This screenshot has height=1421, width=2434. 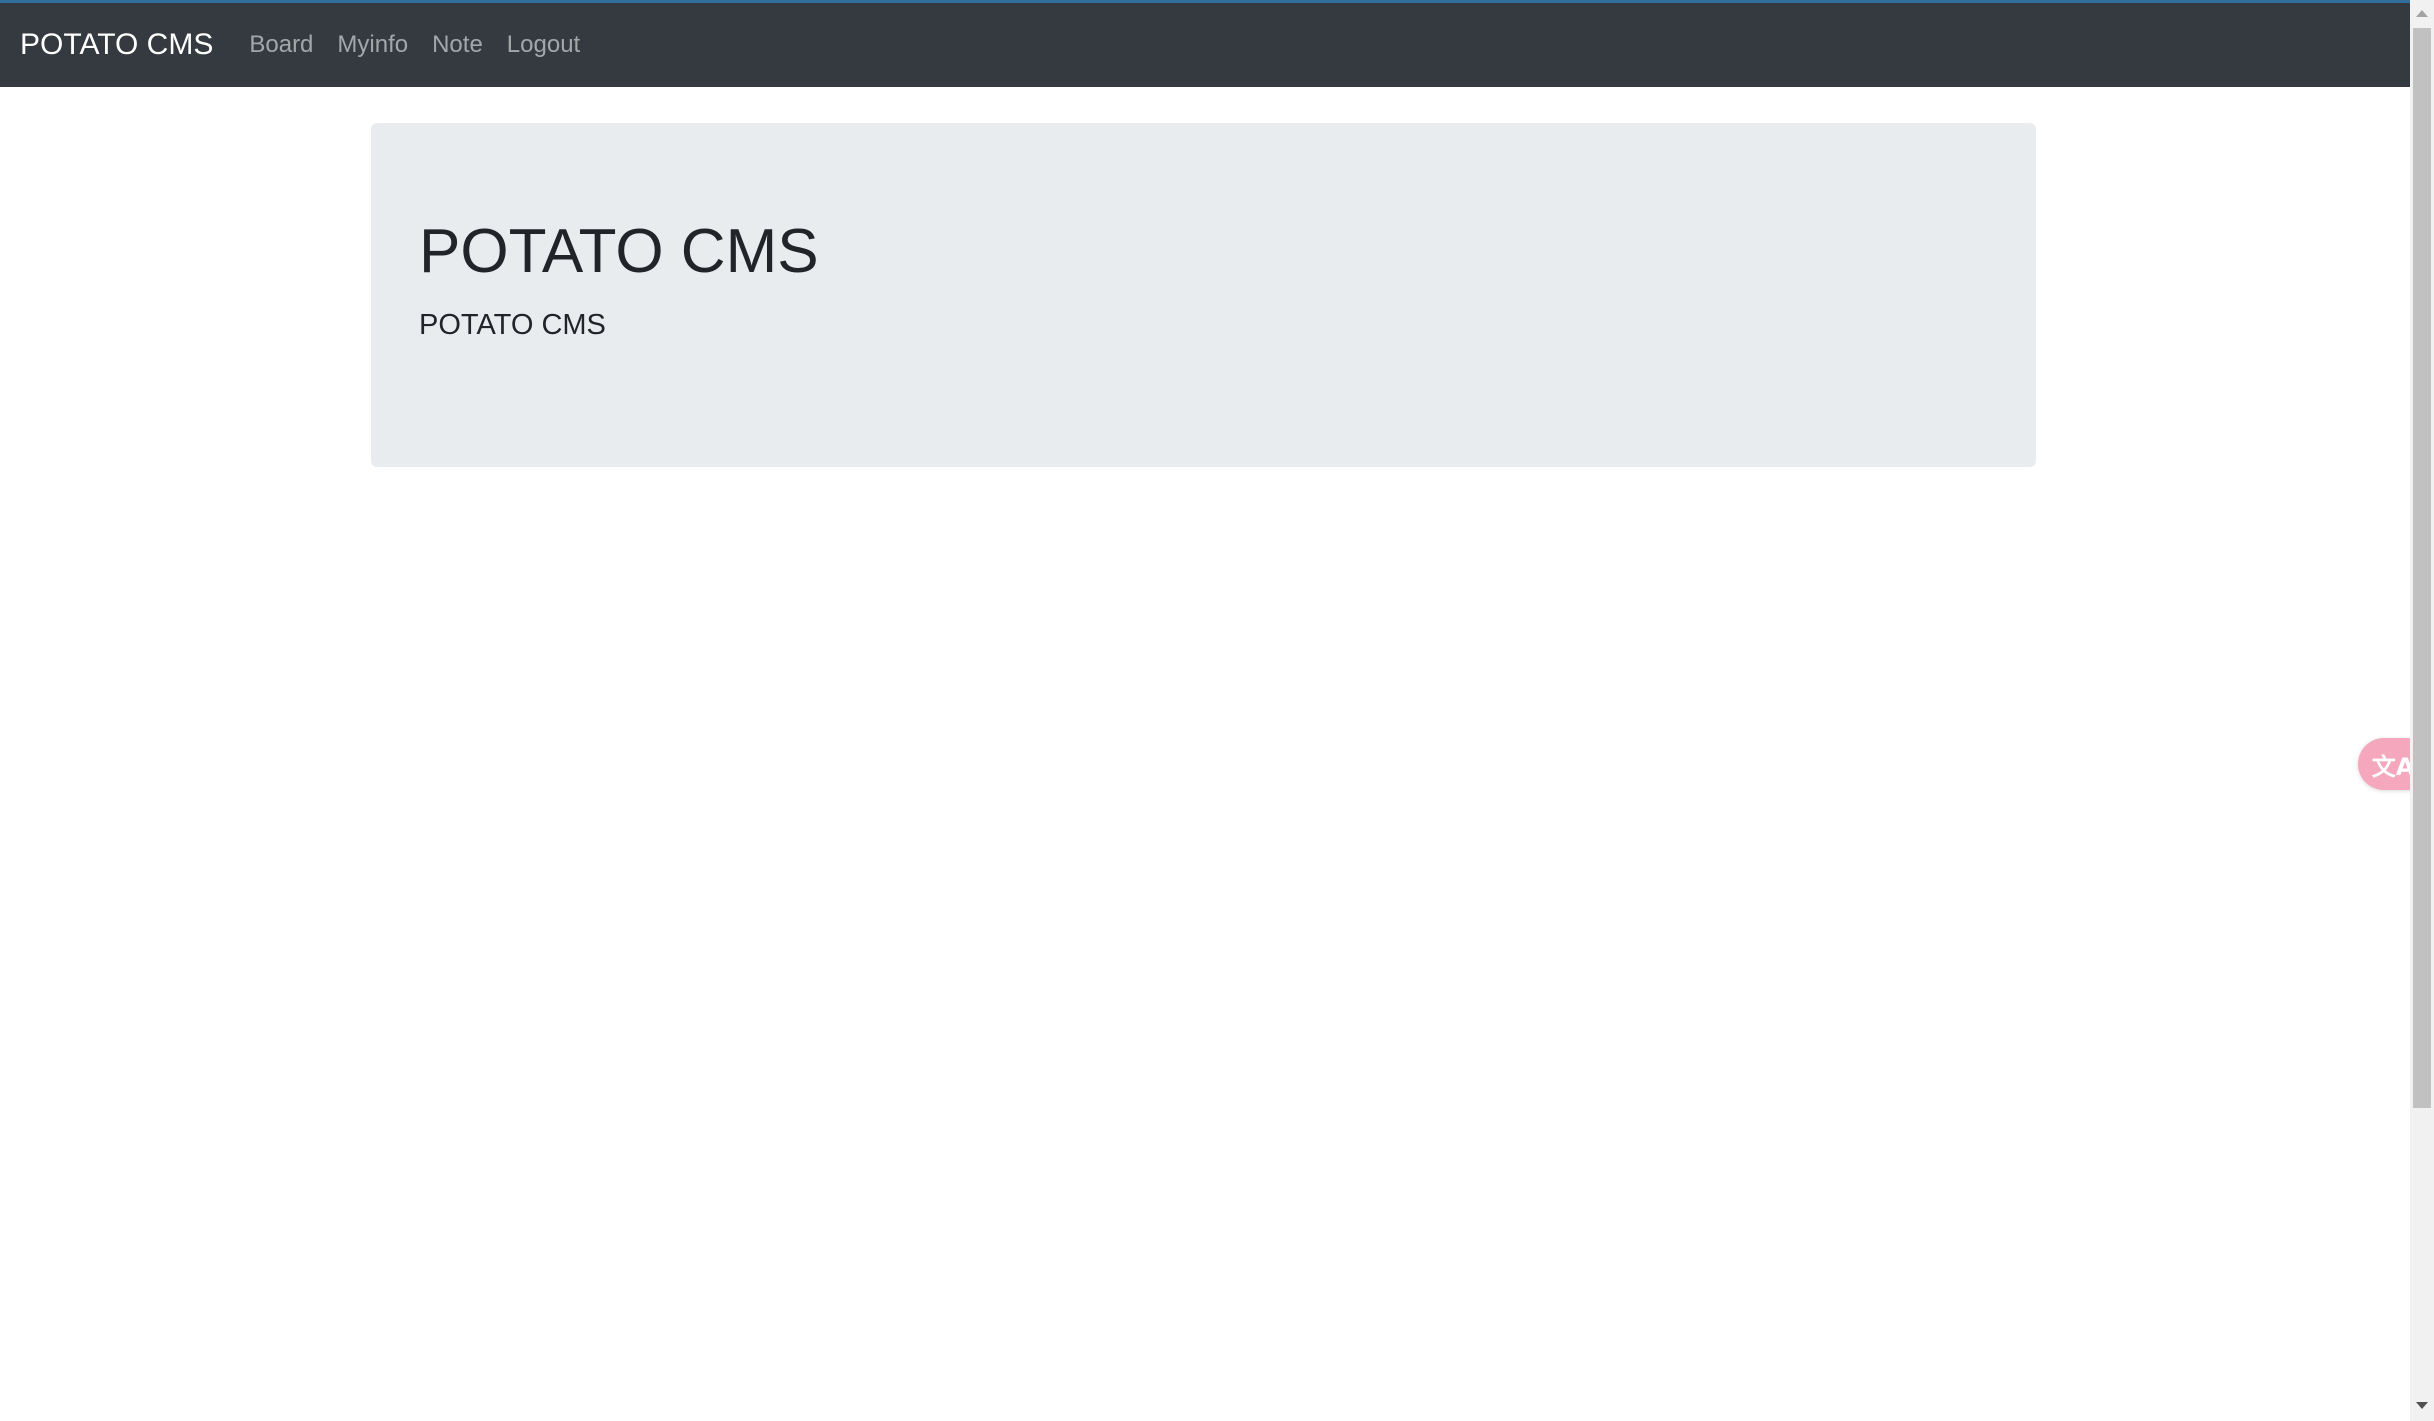 What do you see at coordinates (457, 45) in the screenshot?
I see `nav-link-note: Note` at bounding box center [457, 45].